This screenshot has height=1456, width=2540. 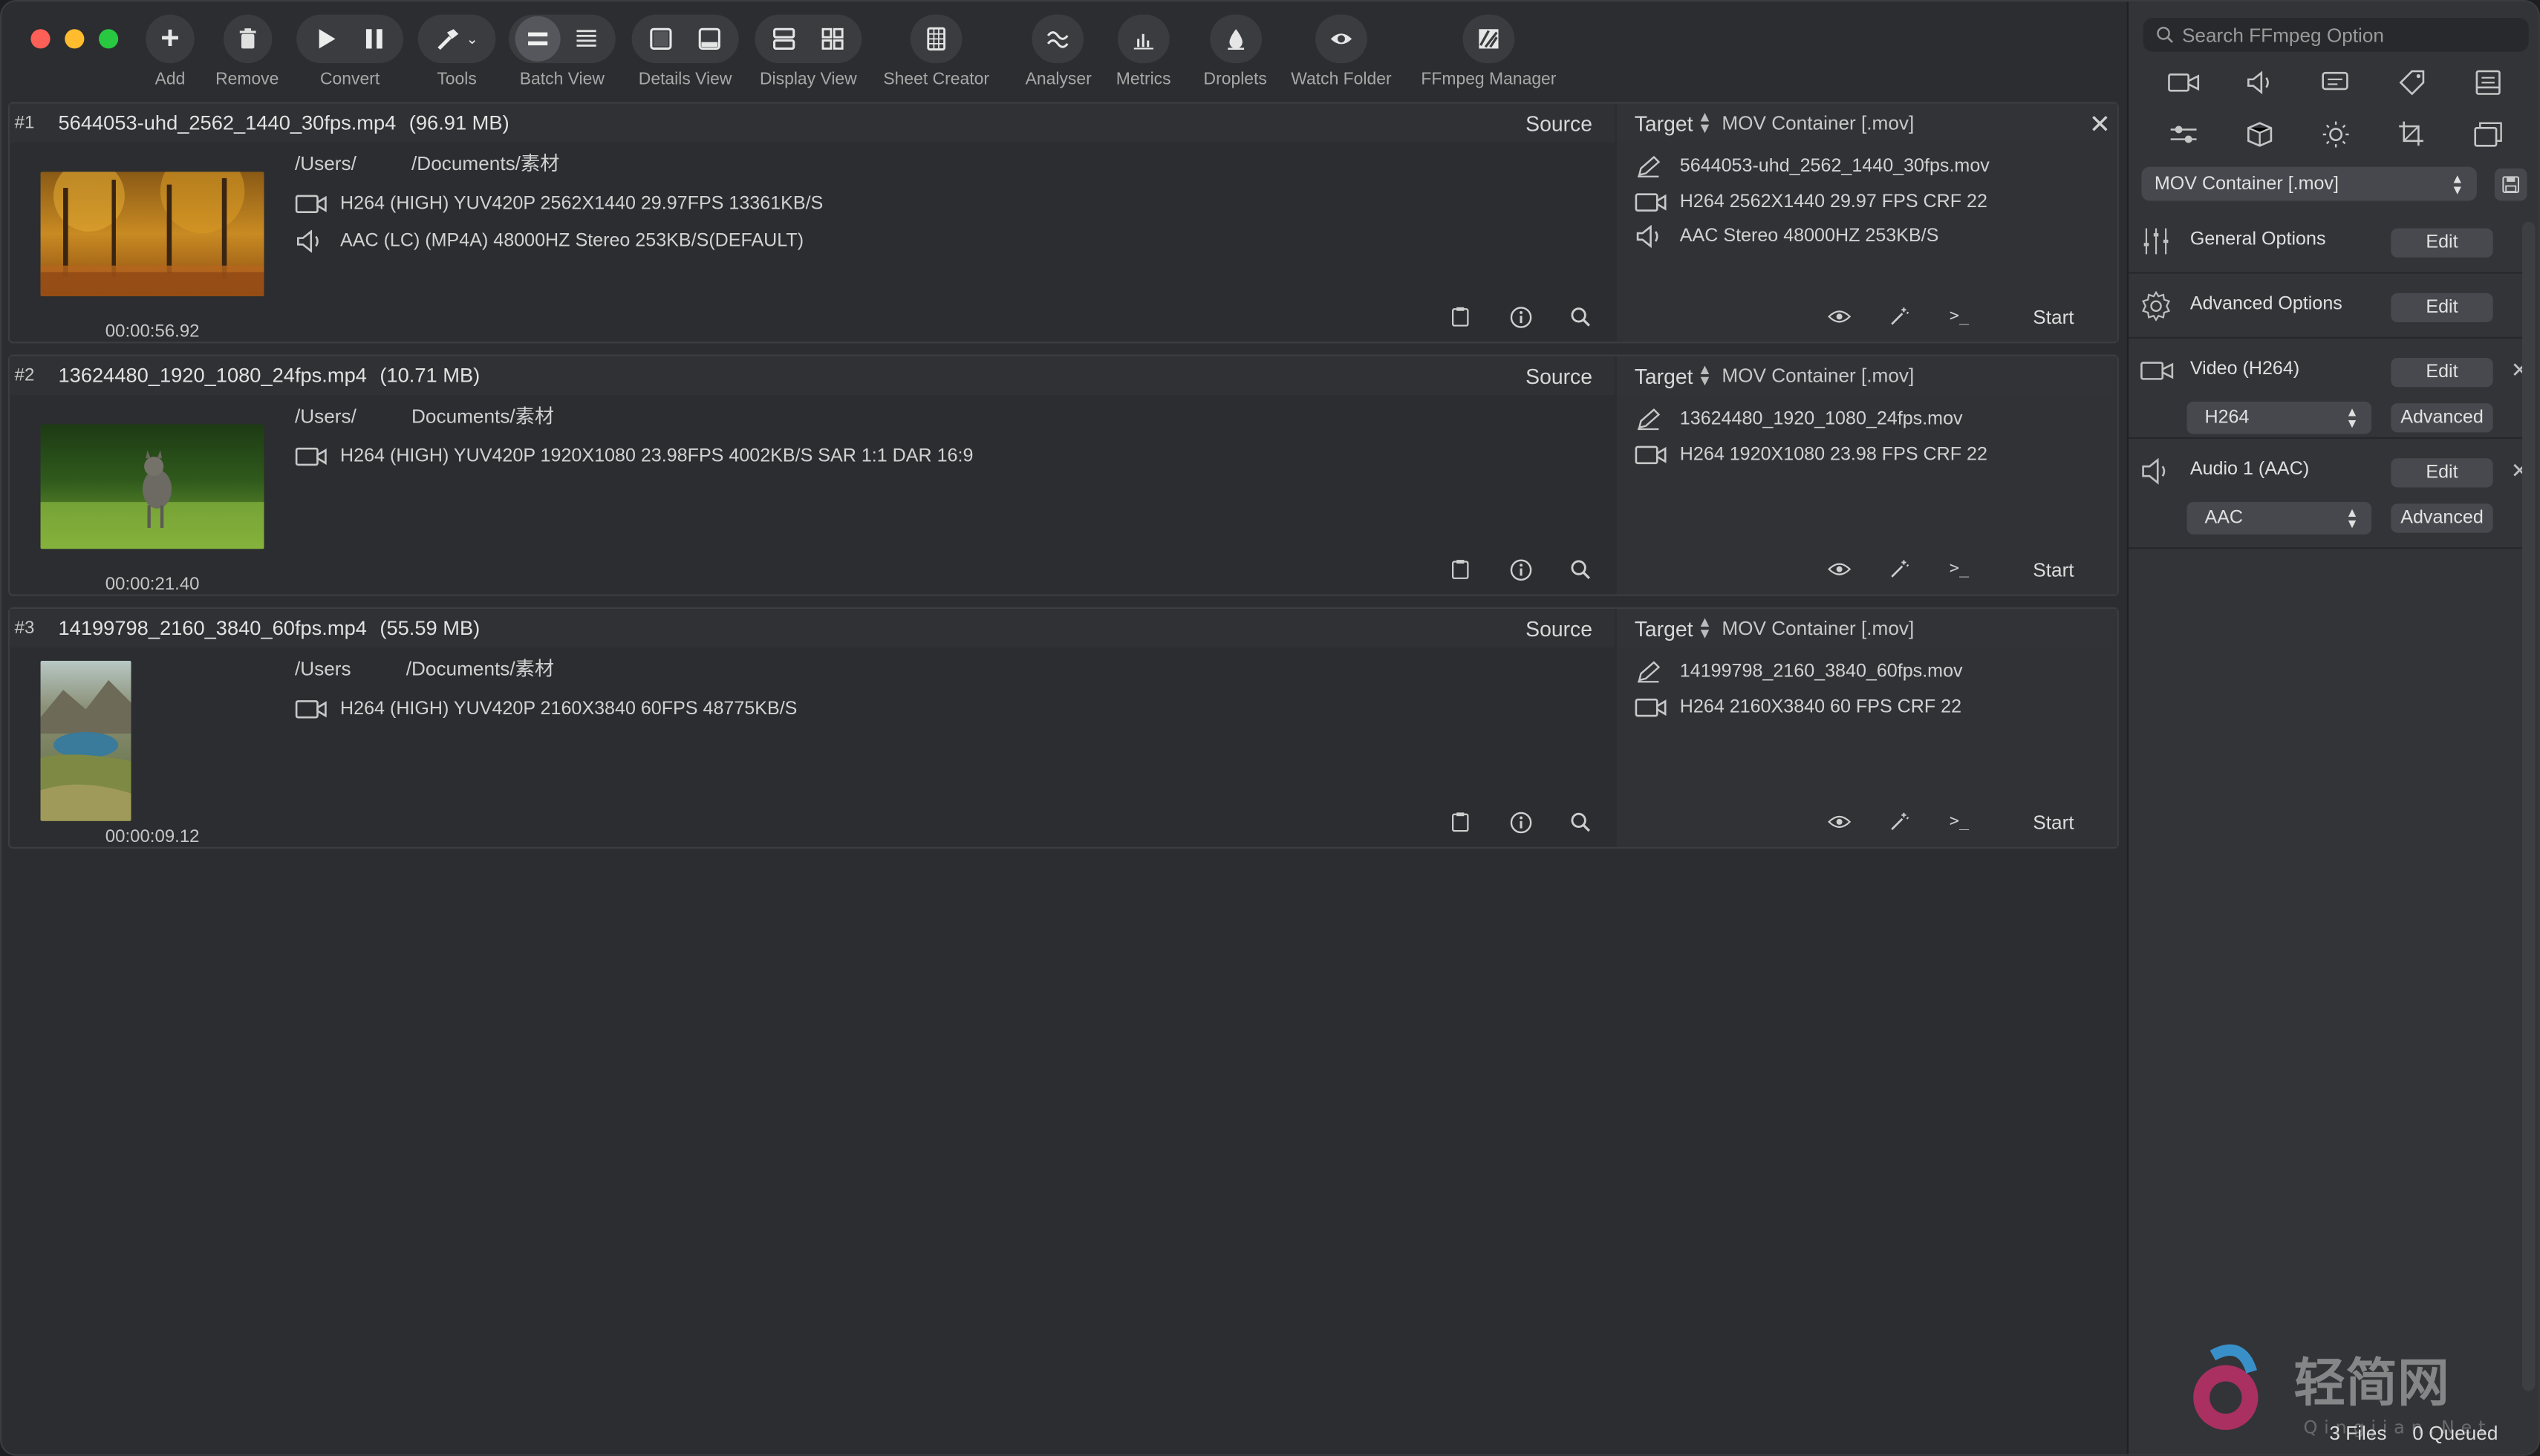 What do you see at coordinates (169, 39) in the screenshot?
I see `add-button: +` at bounding box center [169, 39].